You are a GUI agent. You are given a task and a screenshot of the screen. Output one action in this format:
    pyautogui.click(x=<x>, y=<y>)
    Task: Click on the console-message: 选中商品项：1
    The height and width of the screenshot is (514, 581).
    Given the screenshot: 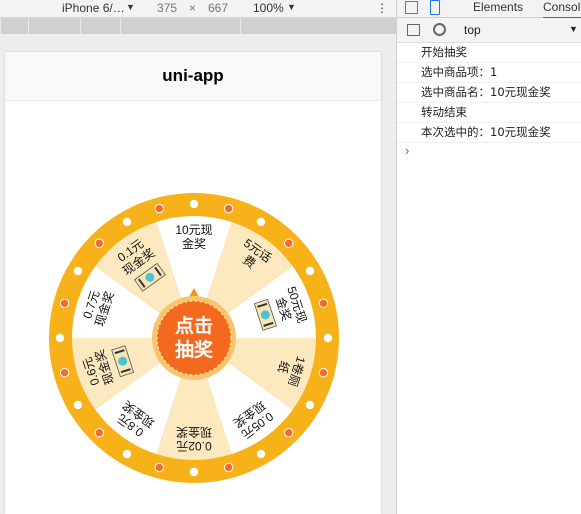 What is the action you would take?
    pyautogui.click(x=489, y=73)
    